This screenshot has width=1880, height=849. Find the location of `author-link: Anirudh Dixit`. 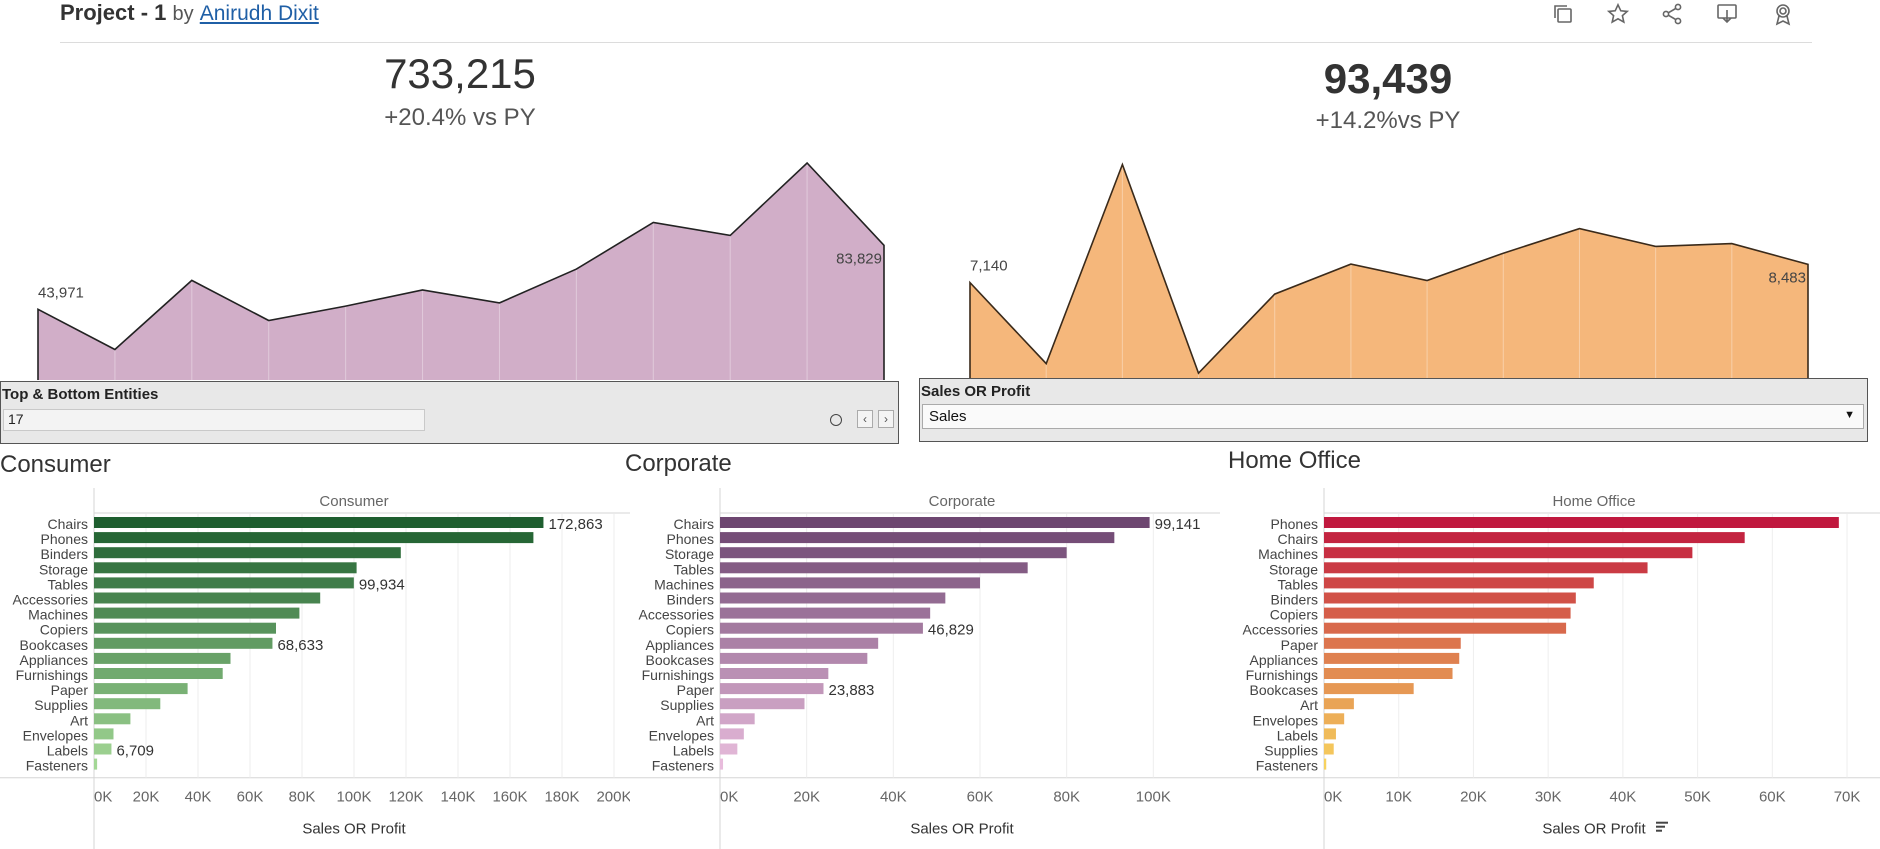

author-link: Anirudh Dixit is located at coordinates (259, 13).